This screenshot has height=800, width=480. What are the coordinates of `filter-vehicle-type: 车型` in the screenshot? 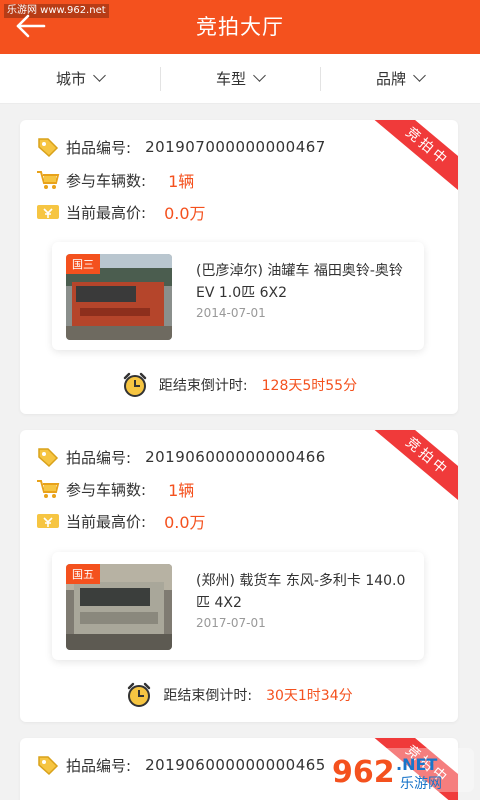 It's located at (240, 78).